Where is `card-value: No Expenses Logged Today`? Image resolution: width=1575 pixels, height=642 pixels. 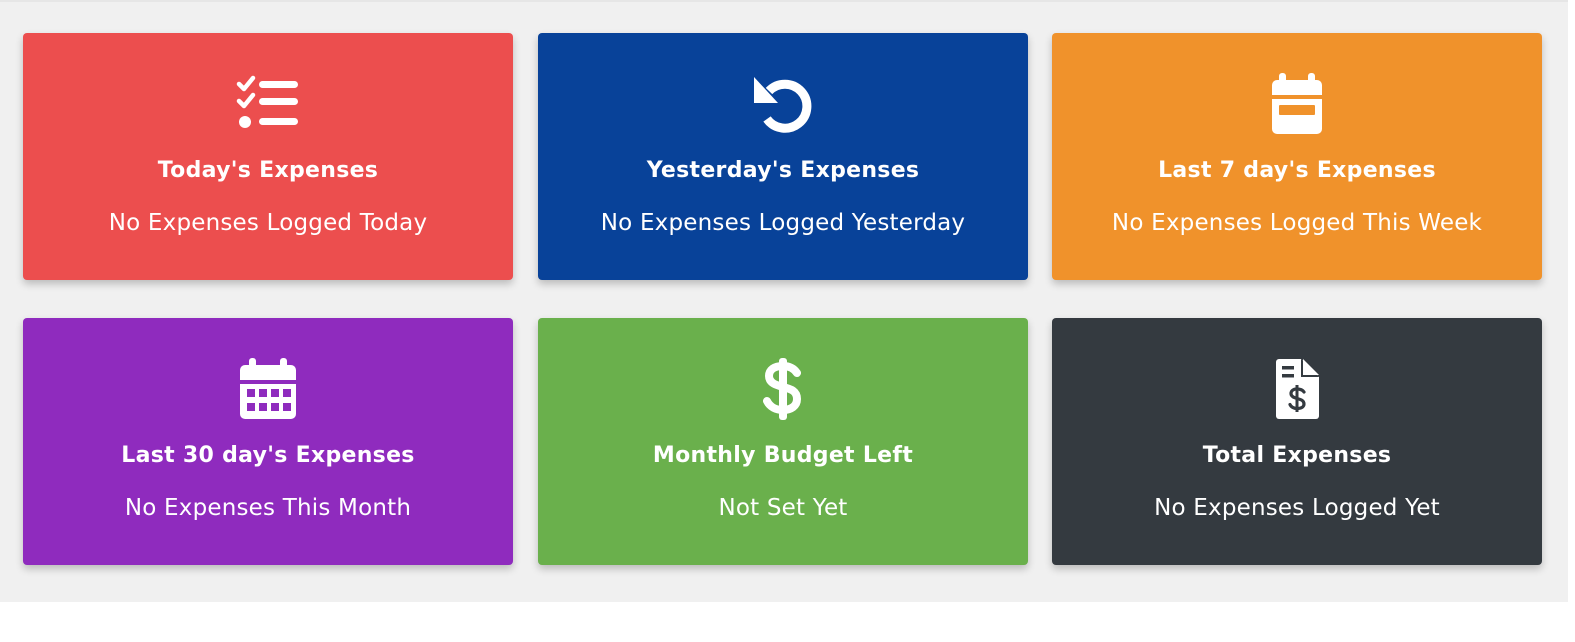
card-value: No Expenses Logged Today is located at coordinates (268, 223).